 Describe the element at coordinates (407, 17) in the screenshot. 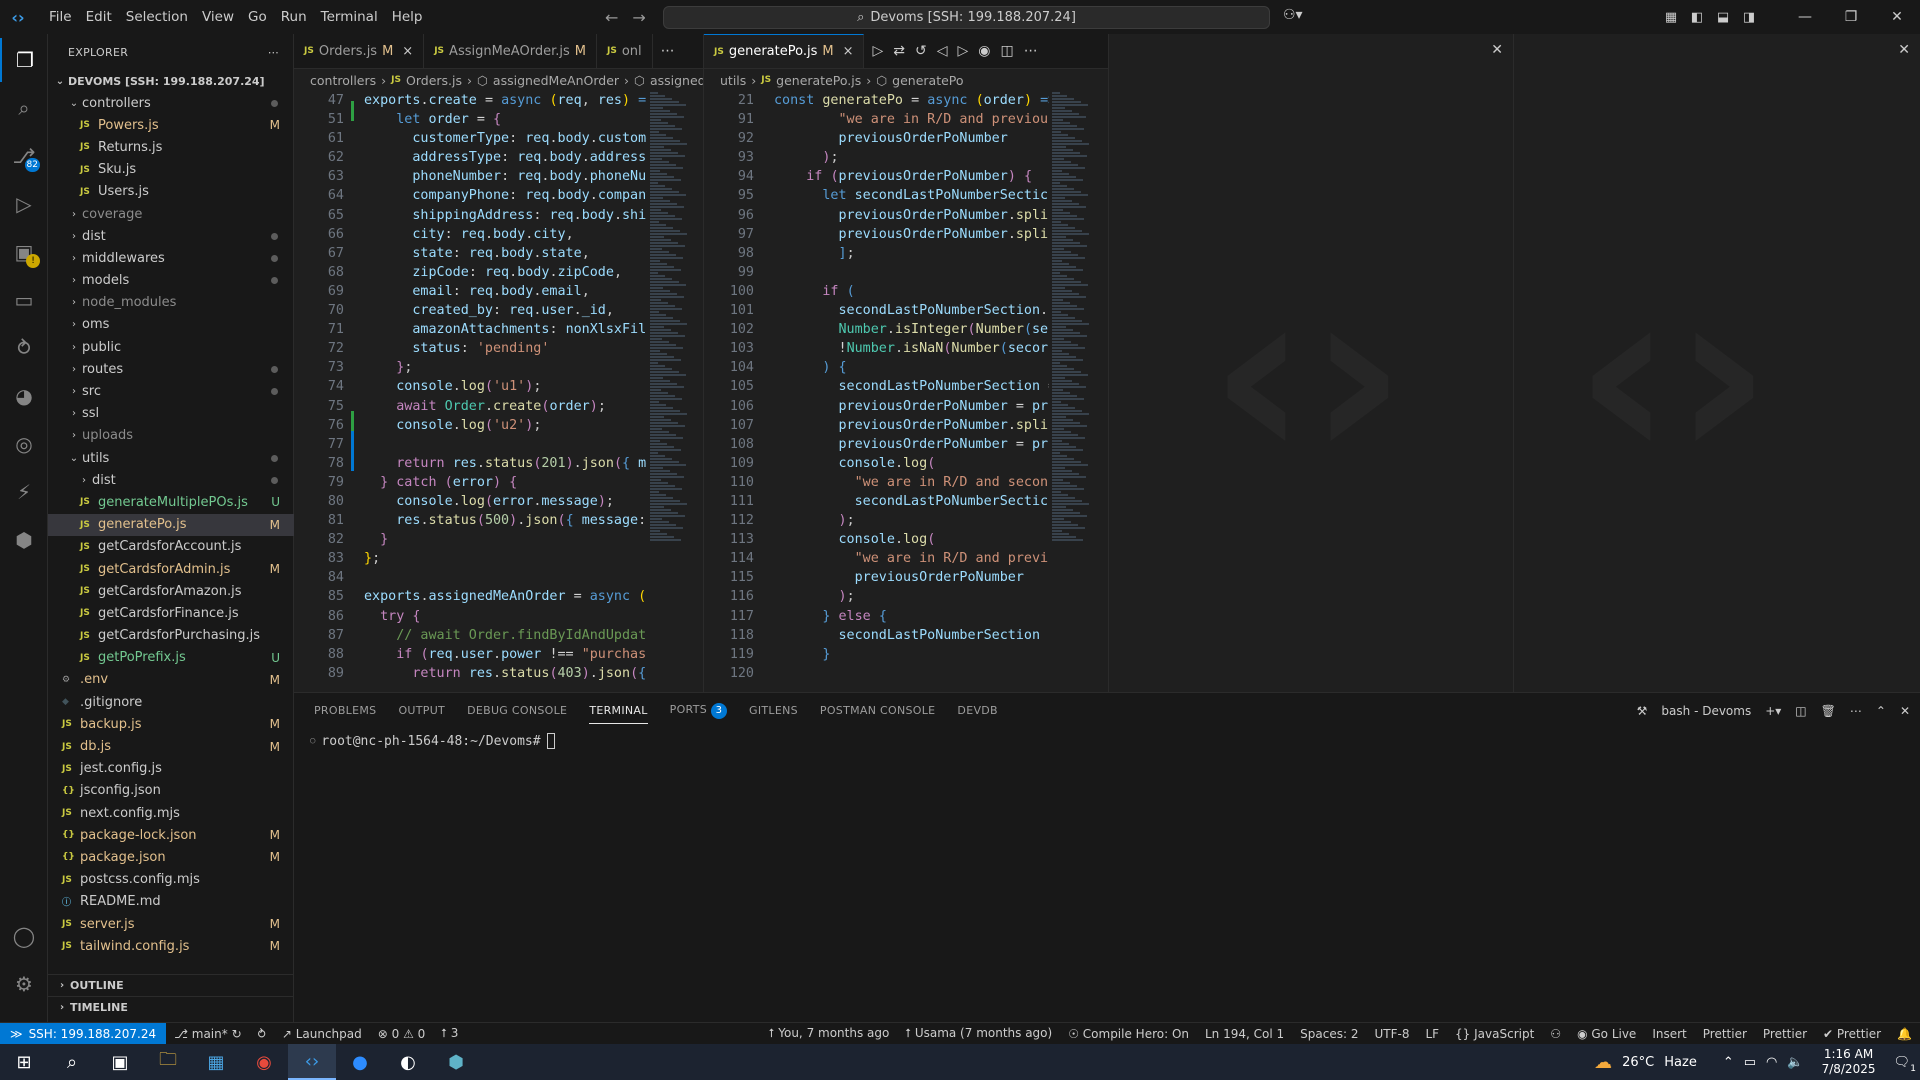

I see `menu-help: Help` at that location.